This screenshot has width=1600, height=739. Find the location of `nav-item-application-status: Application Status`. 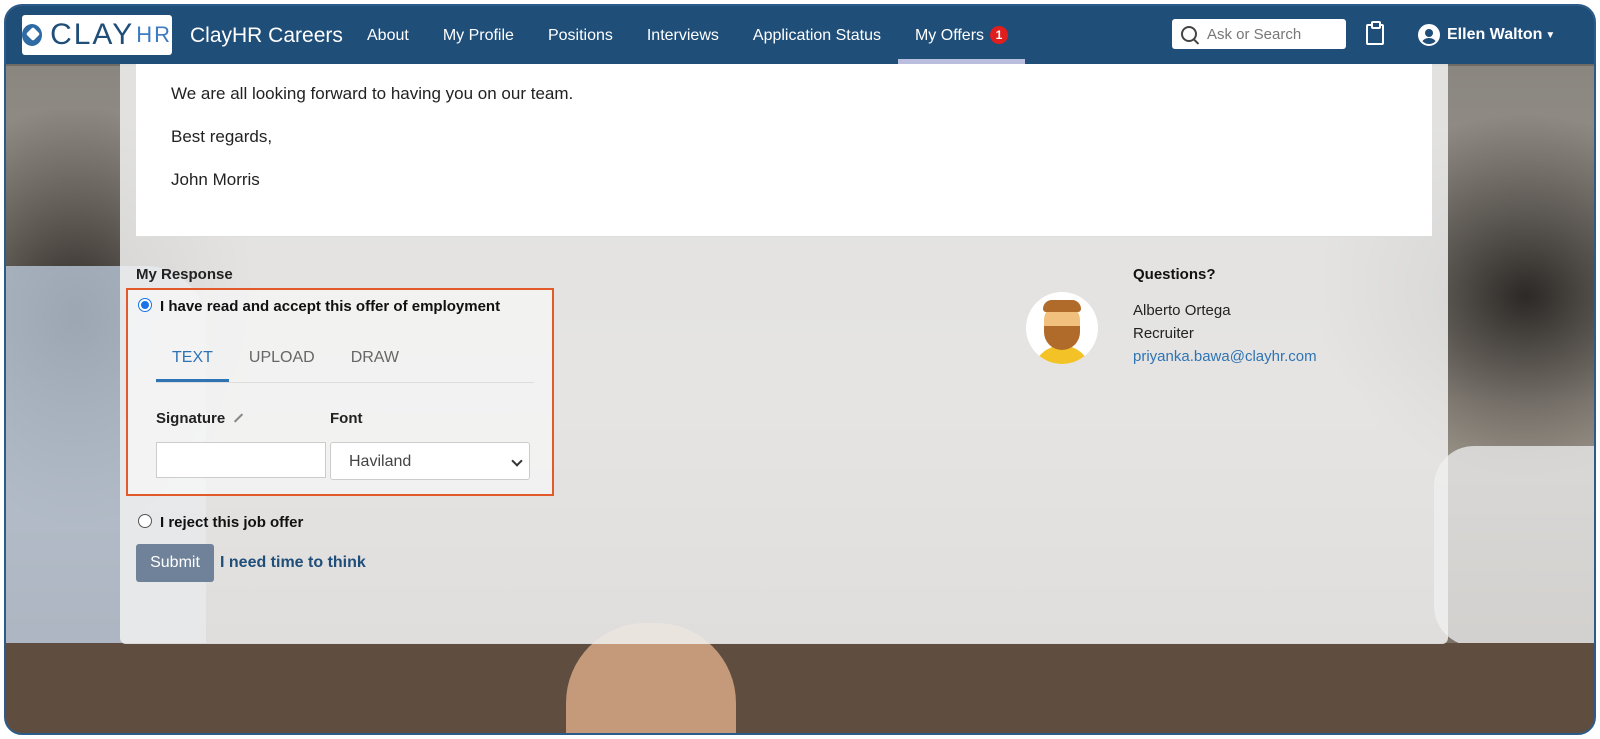

nav-item-application-status: Application Status is located at coordinates (817, 35).